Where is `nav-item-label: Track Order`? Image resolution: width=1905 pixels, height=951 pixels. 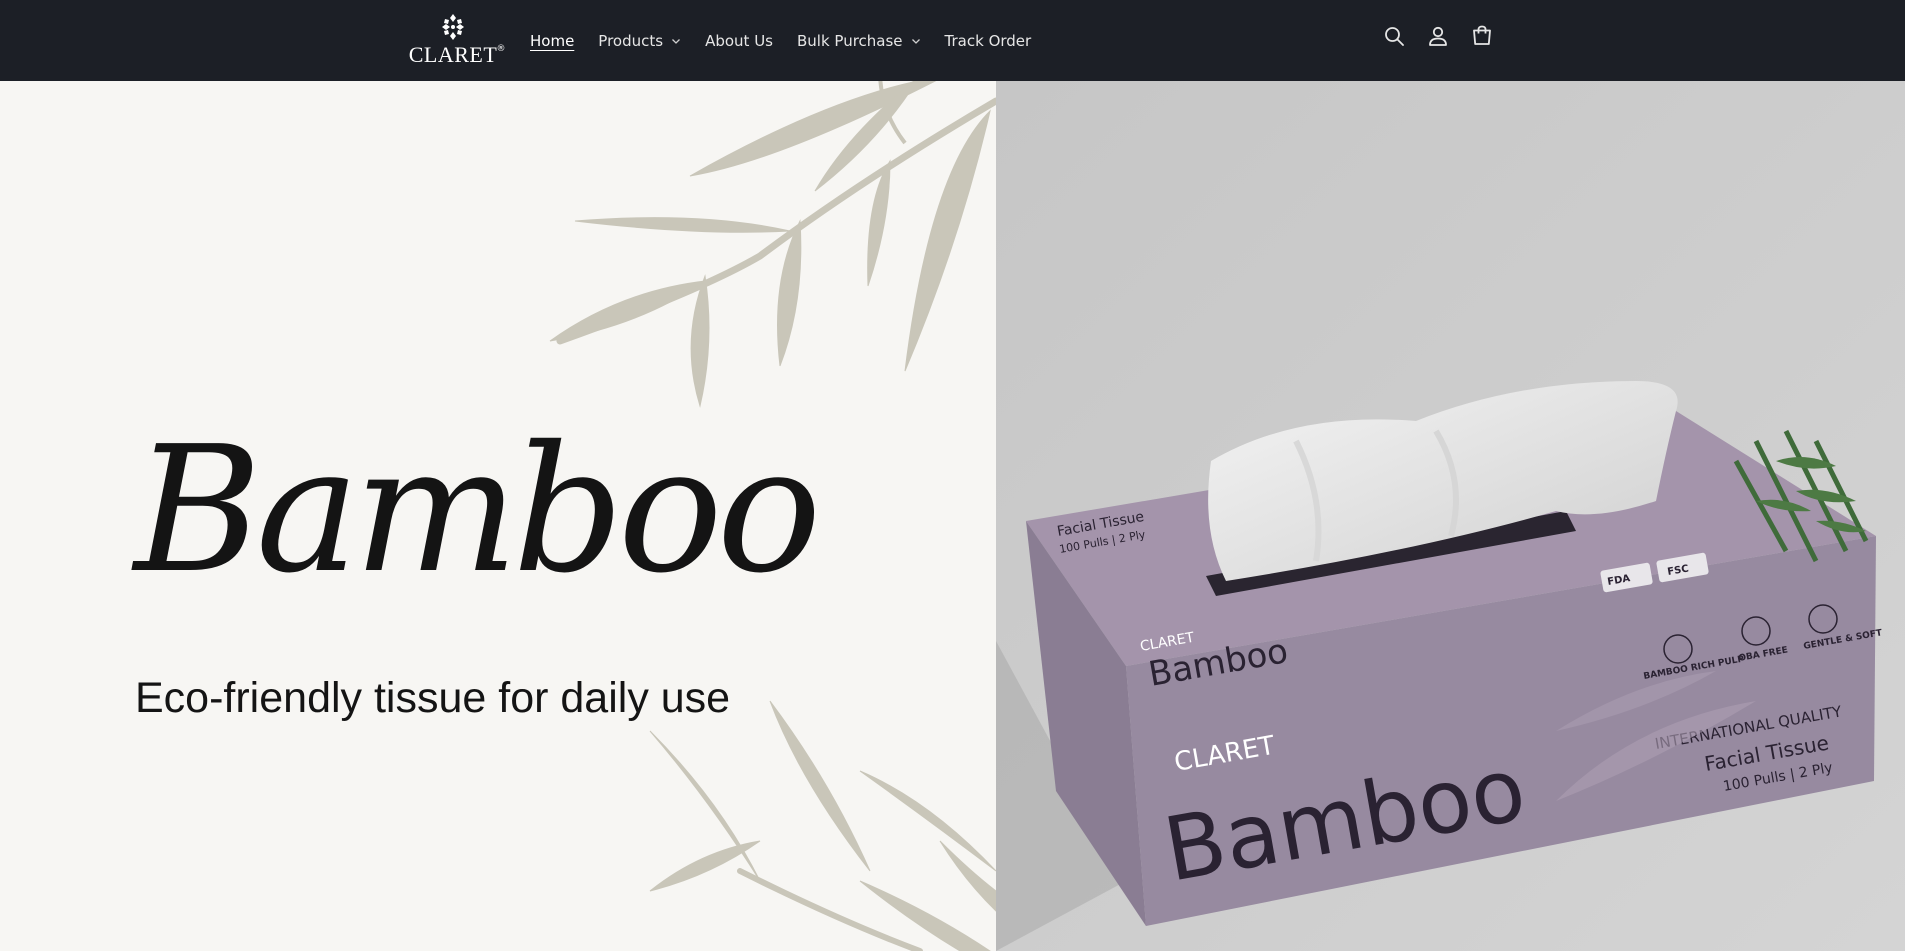
nav-item-label: Track Order is located at coordinates (988, 40).